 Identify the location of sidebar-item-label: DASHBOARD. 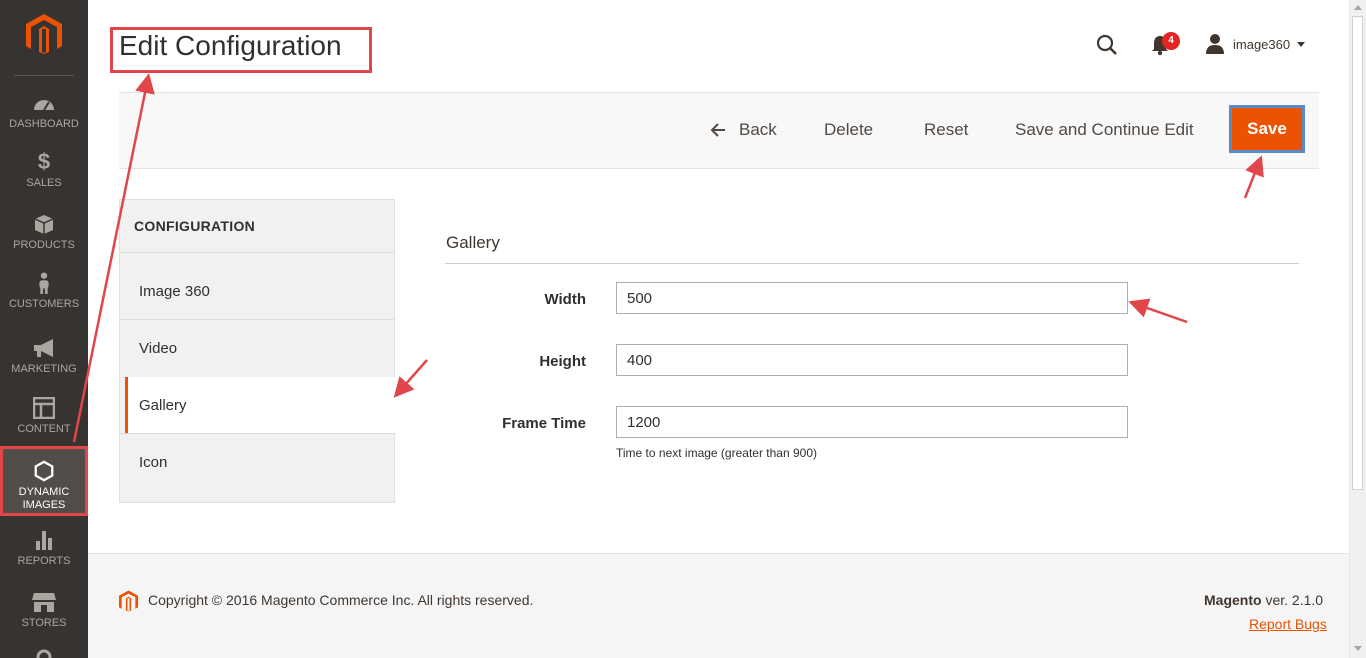
(44, 124).